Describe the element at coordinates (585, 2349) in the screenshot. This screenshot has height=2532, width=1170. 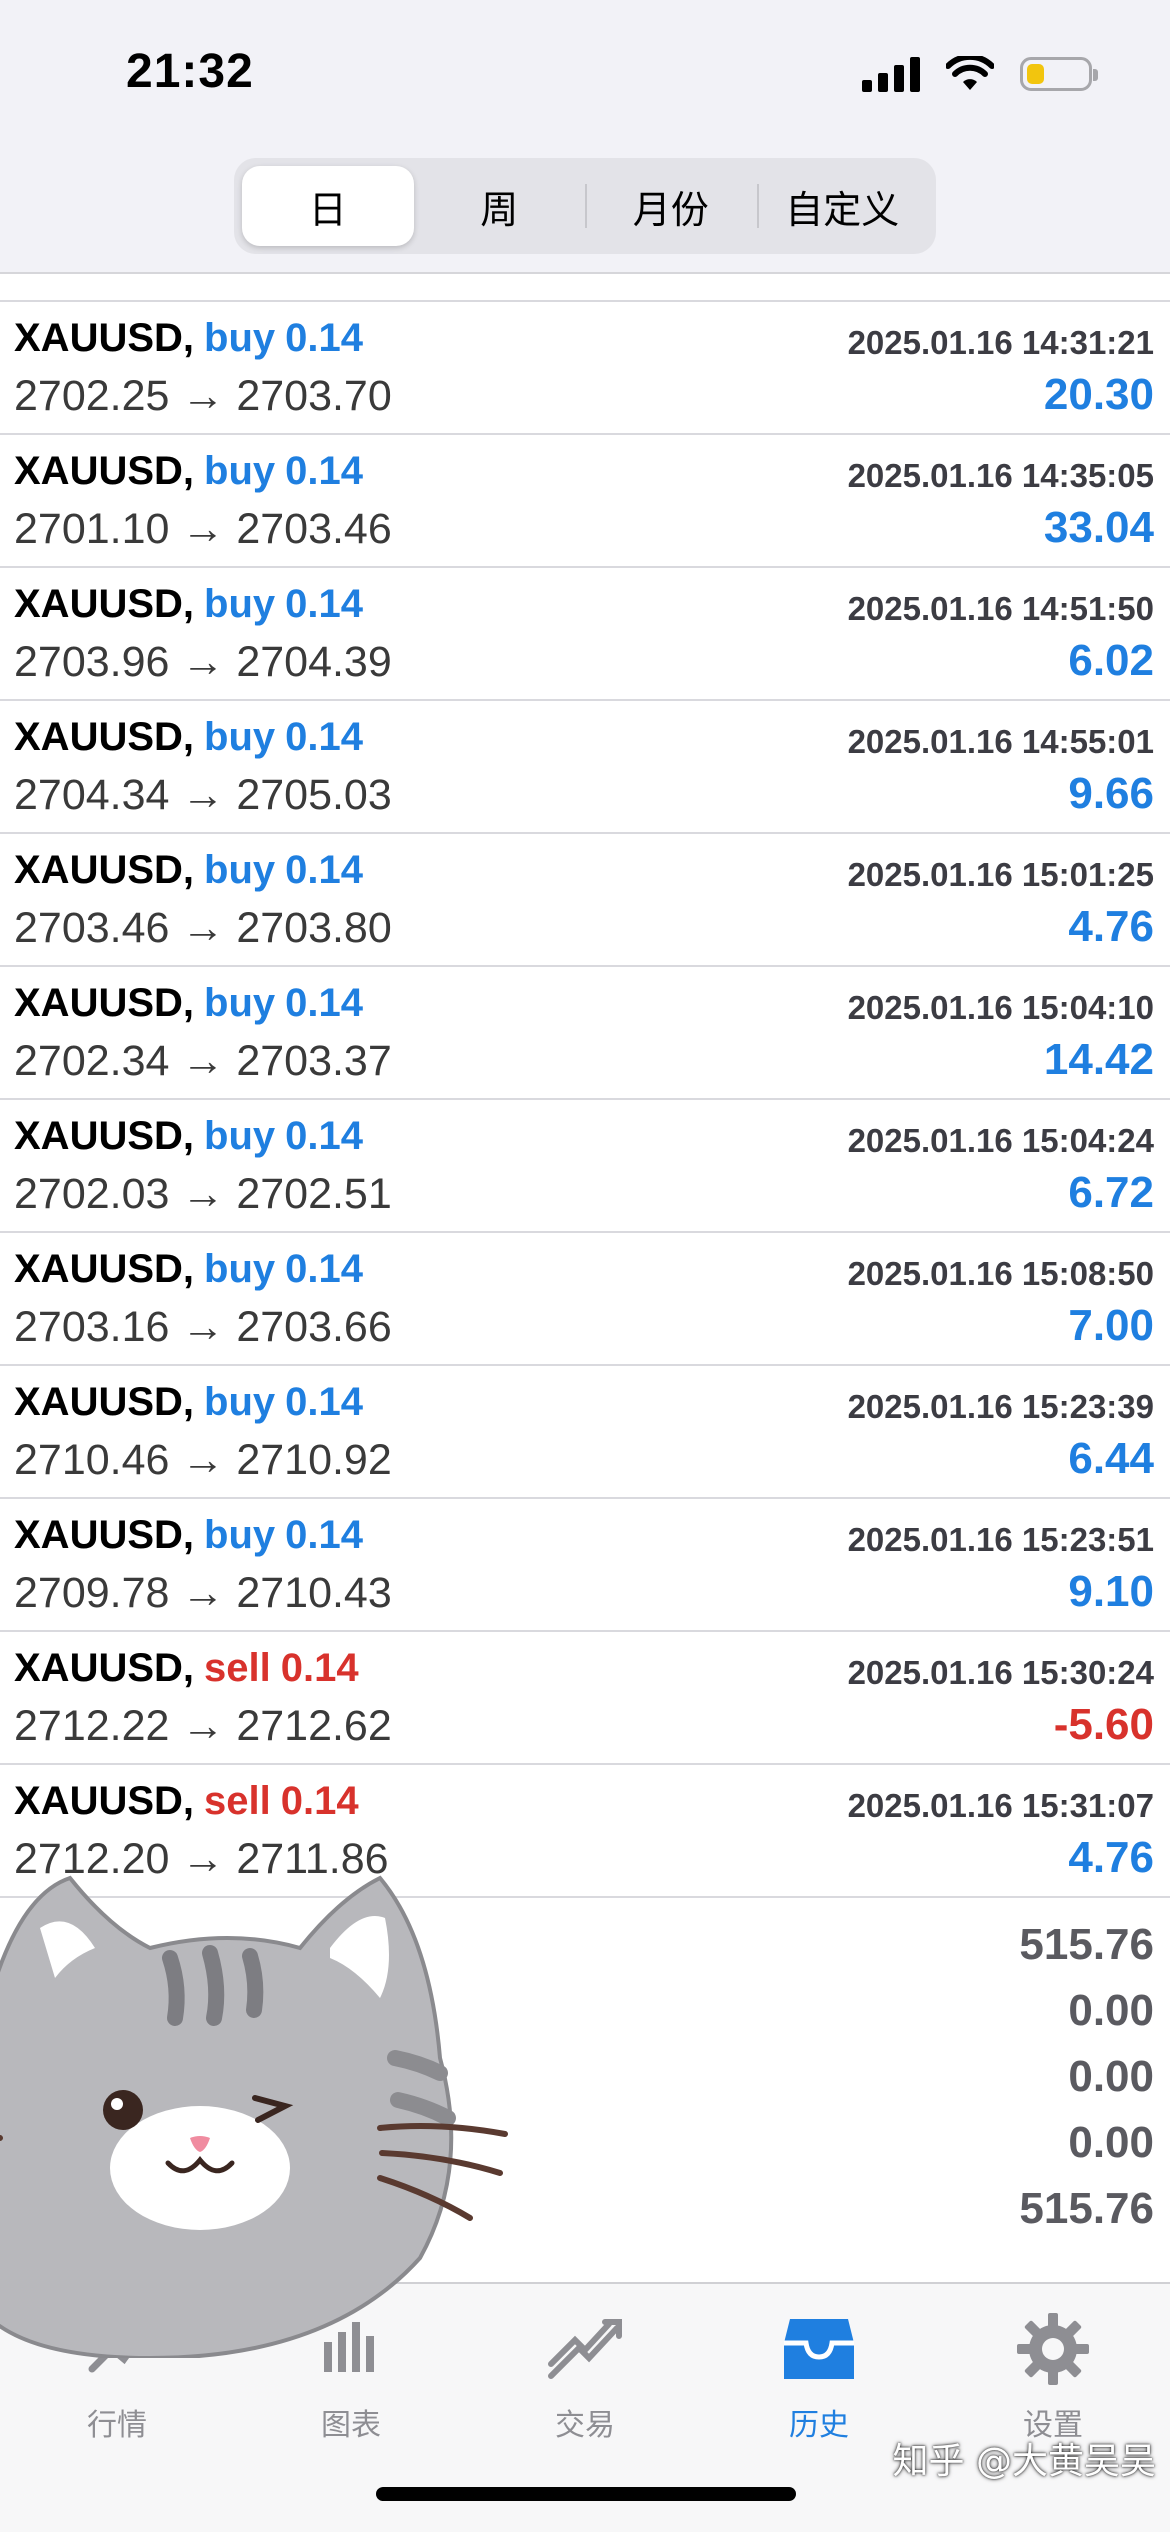
I see `trade-icon` at that location.